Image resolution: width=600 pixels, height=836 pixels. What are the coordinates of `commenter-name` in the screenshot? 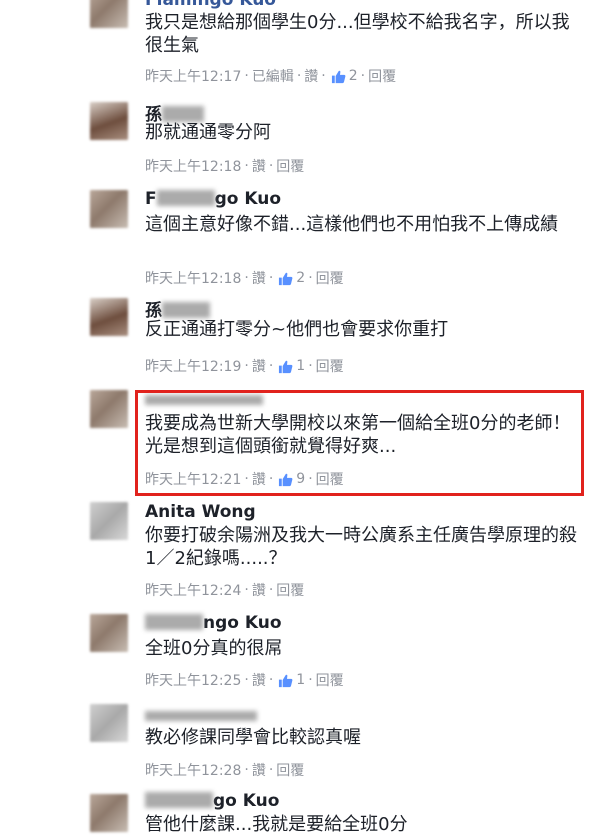 It's located at (201, 714).